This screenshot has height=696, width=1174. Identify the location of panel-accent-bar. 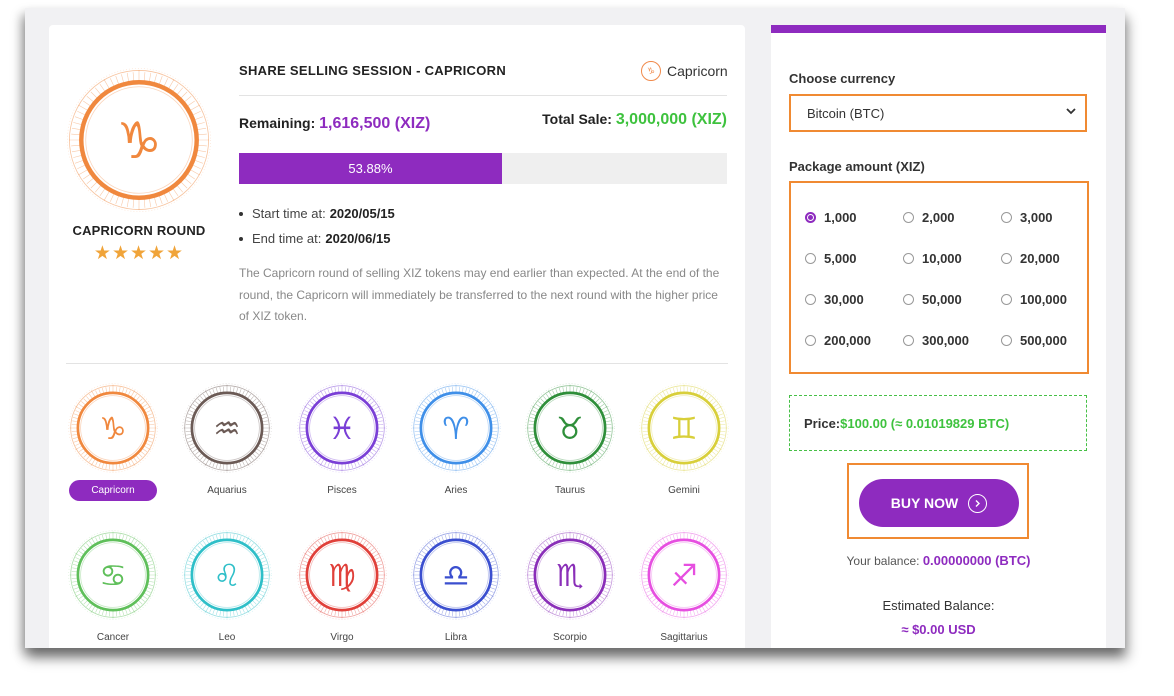
(938, 29).